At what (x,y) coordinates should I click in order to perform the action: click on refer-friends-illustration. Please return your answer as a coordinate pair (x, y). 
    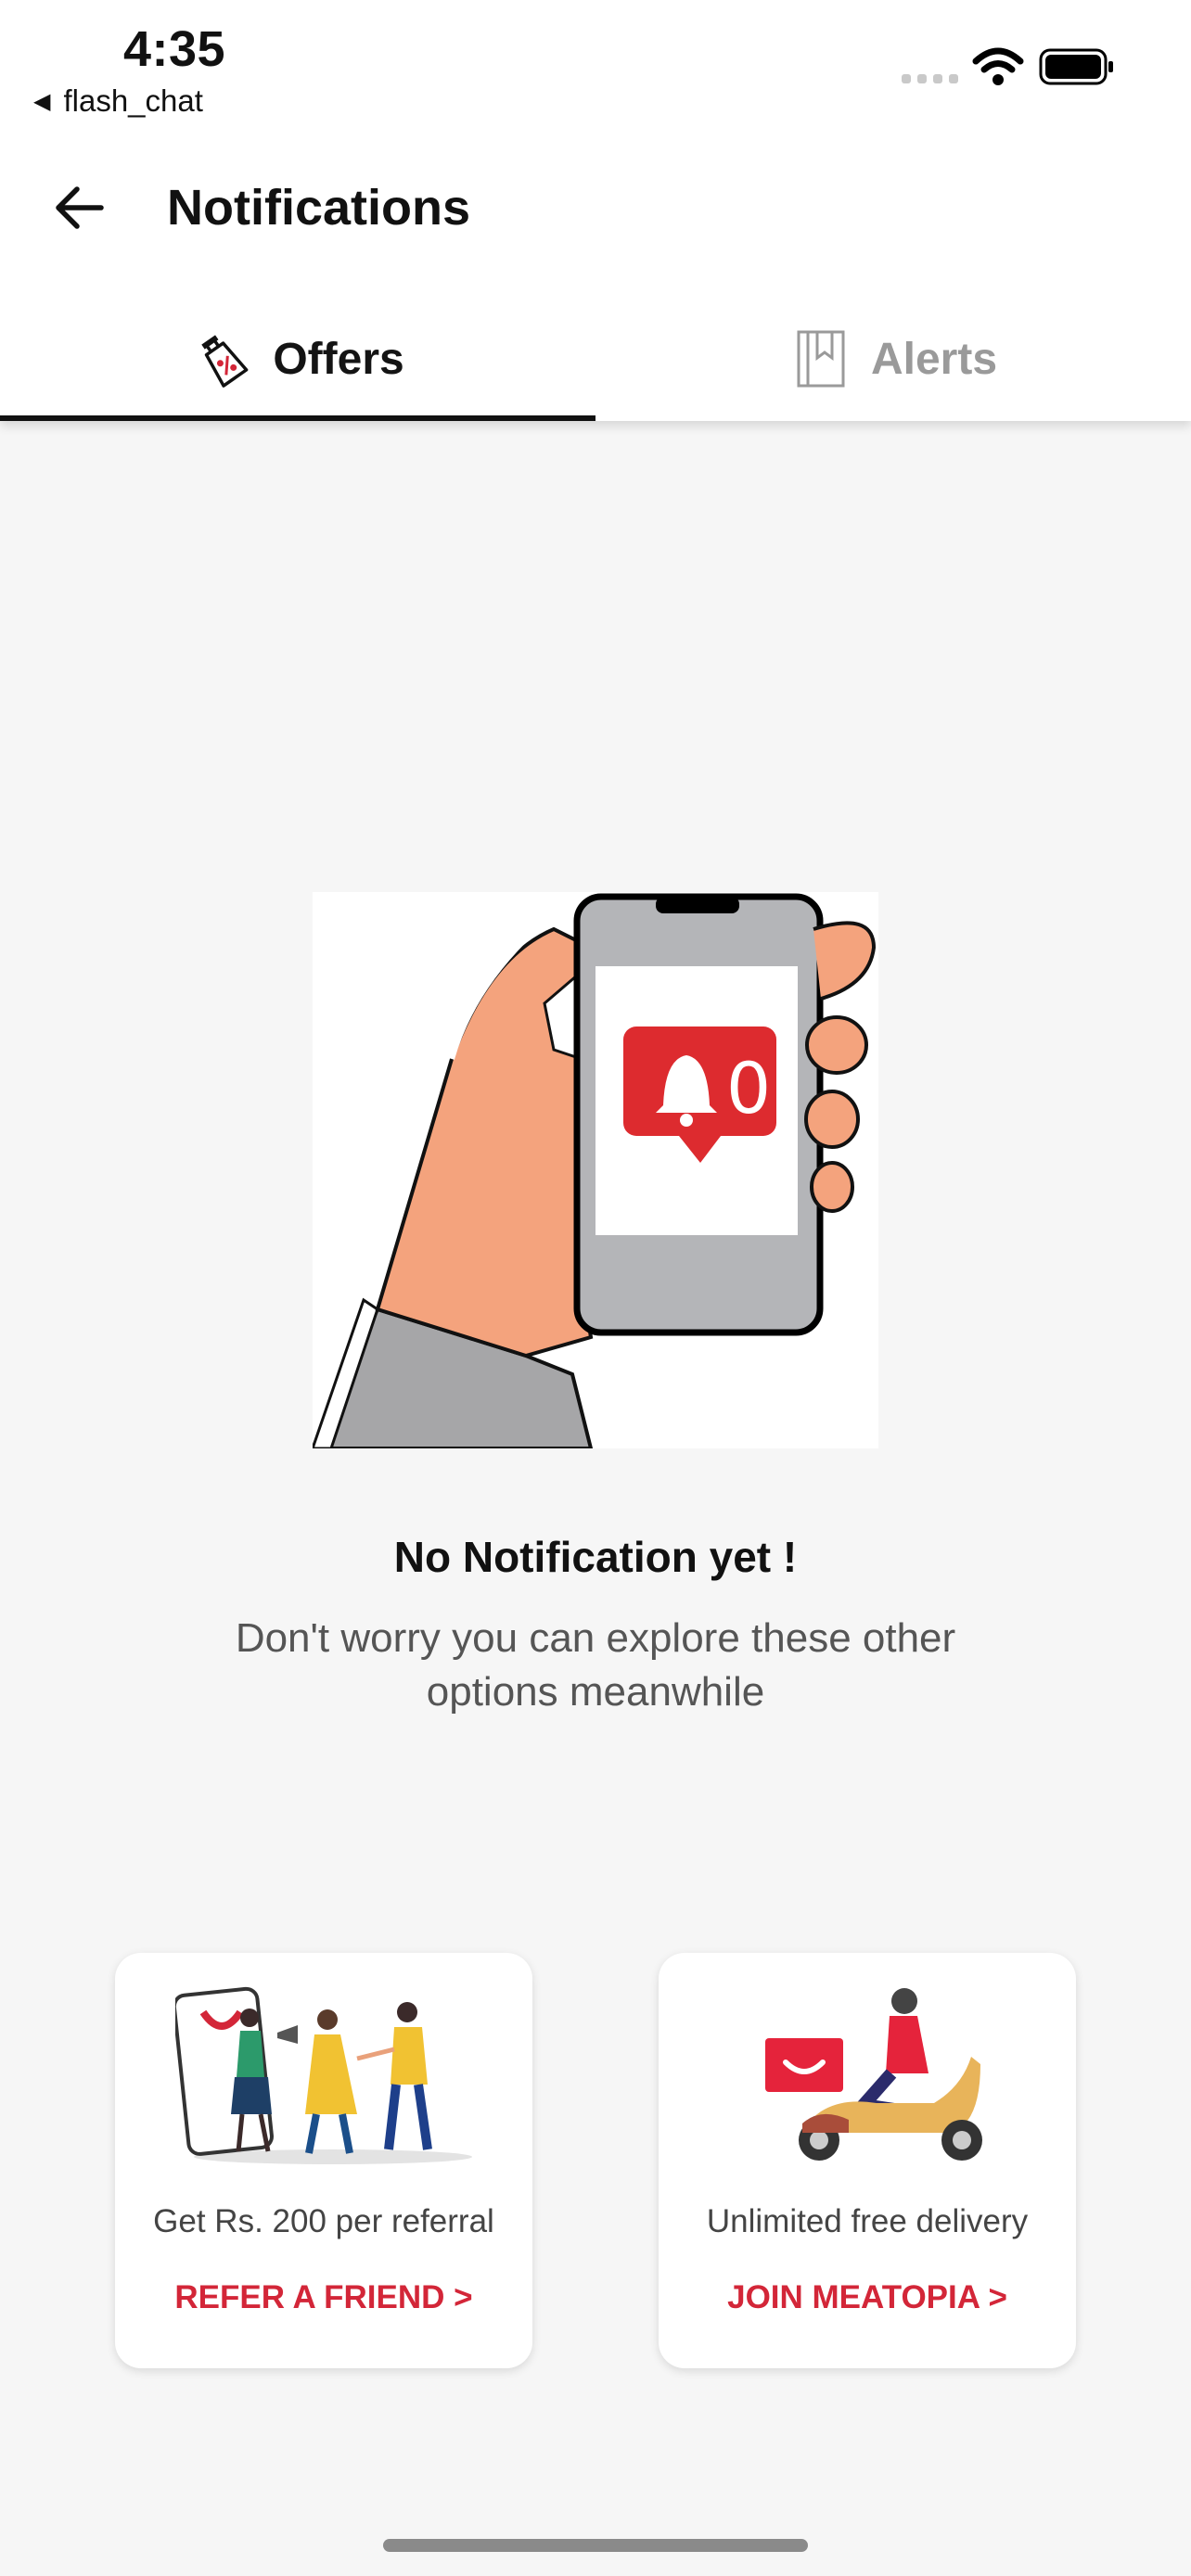
    Looking at the image, I should click on (323, 2075).